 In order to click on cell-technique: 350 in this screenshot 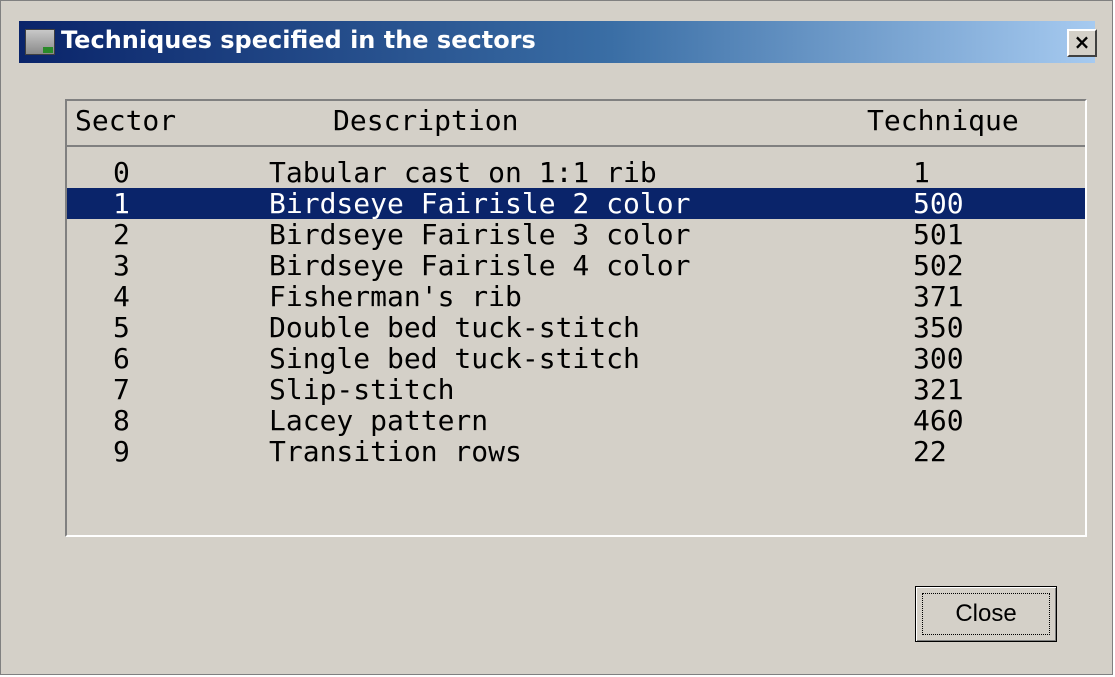, I will do `click(938, 327)`.